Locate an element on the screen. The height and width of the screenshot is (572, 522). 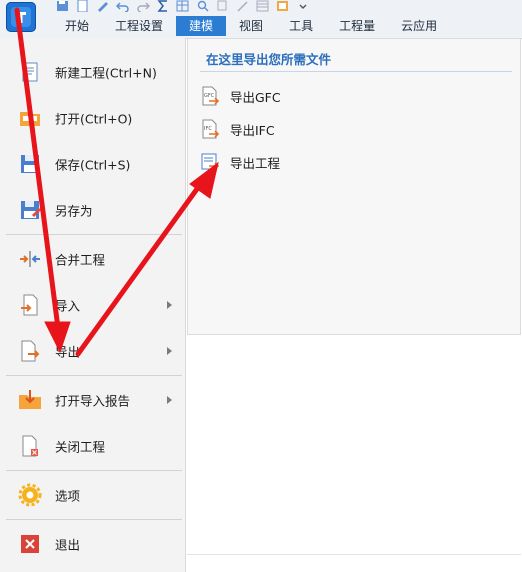
menu-item-label: 退出 is located at coordinates (68, 545).